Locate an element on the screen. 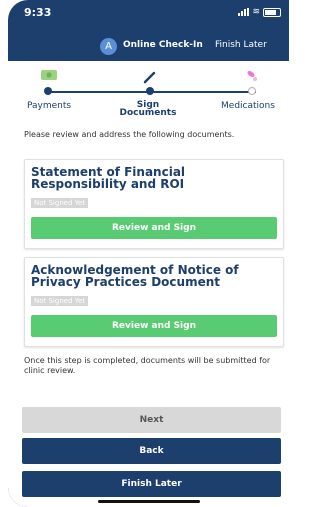  back-button: Back is located at coordinates (151, 451).